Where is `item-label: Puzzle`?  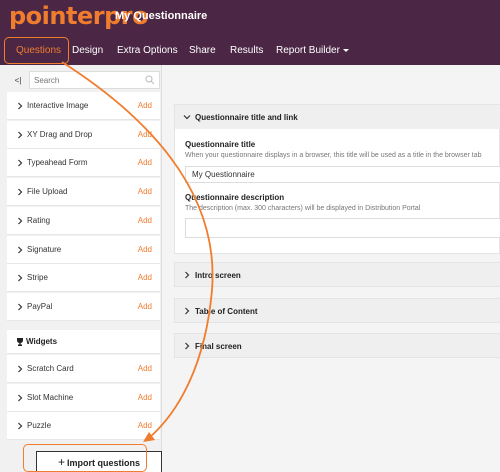
item-label: Puzzle is located at coordinates (39, 425).